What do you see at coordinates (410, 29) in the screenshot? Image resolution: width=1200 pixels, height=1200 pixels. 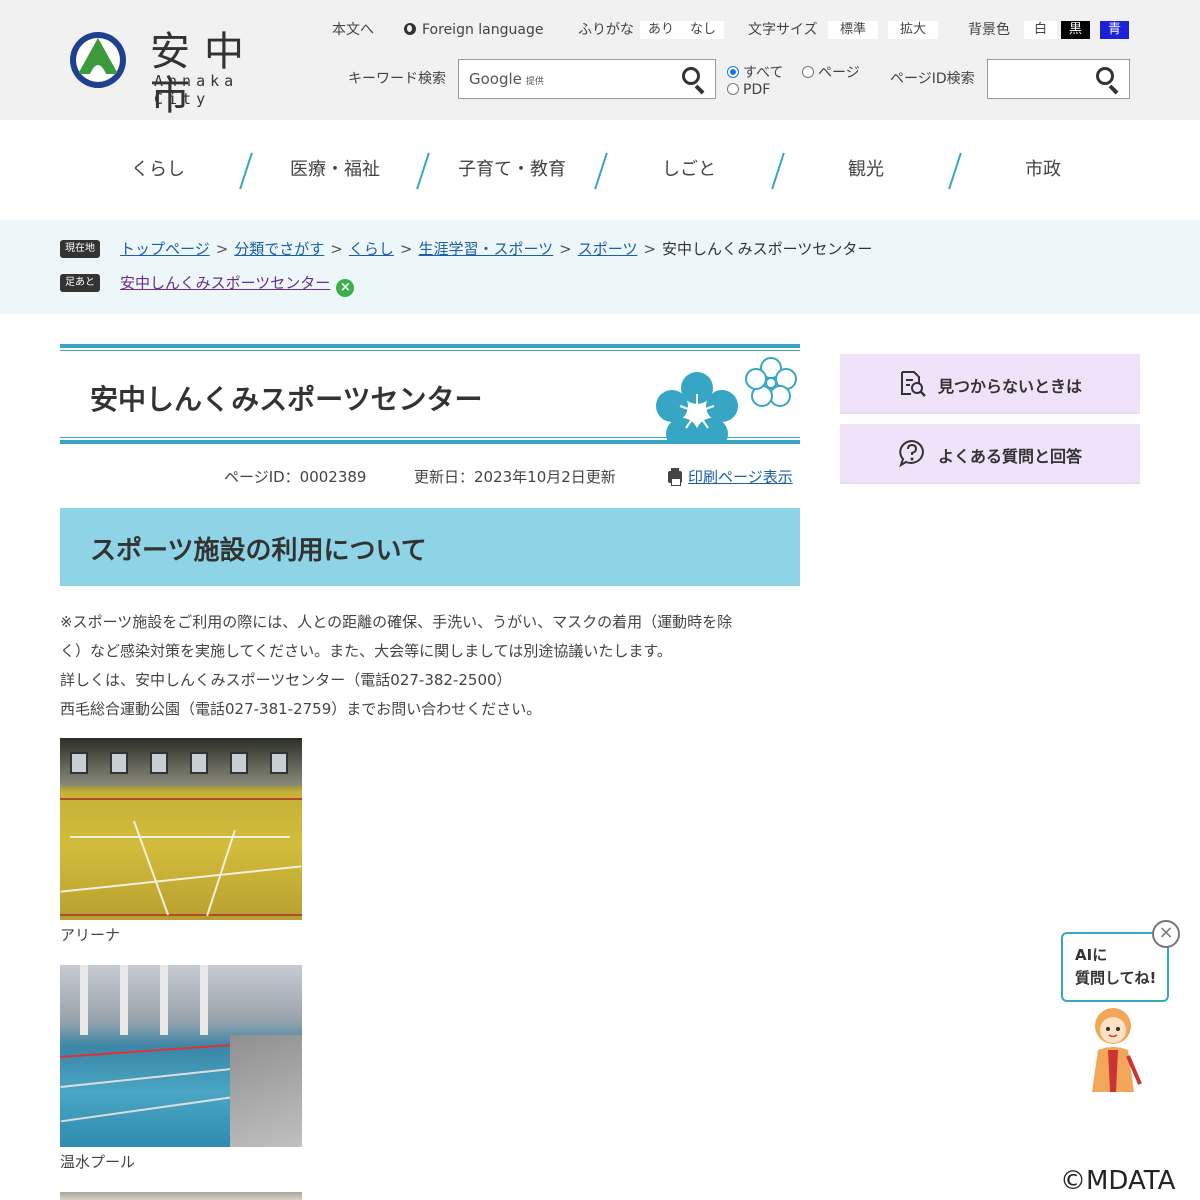 I see `globe-icon` at bounding box center [410, 29].